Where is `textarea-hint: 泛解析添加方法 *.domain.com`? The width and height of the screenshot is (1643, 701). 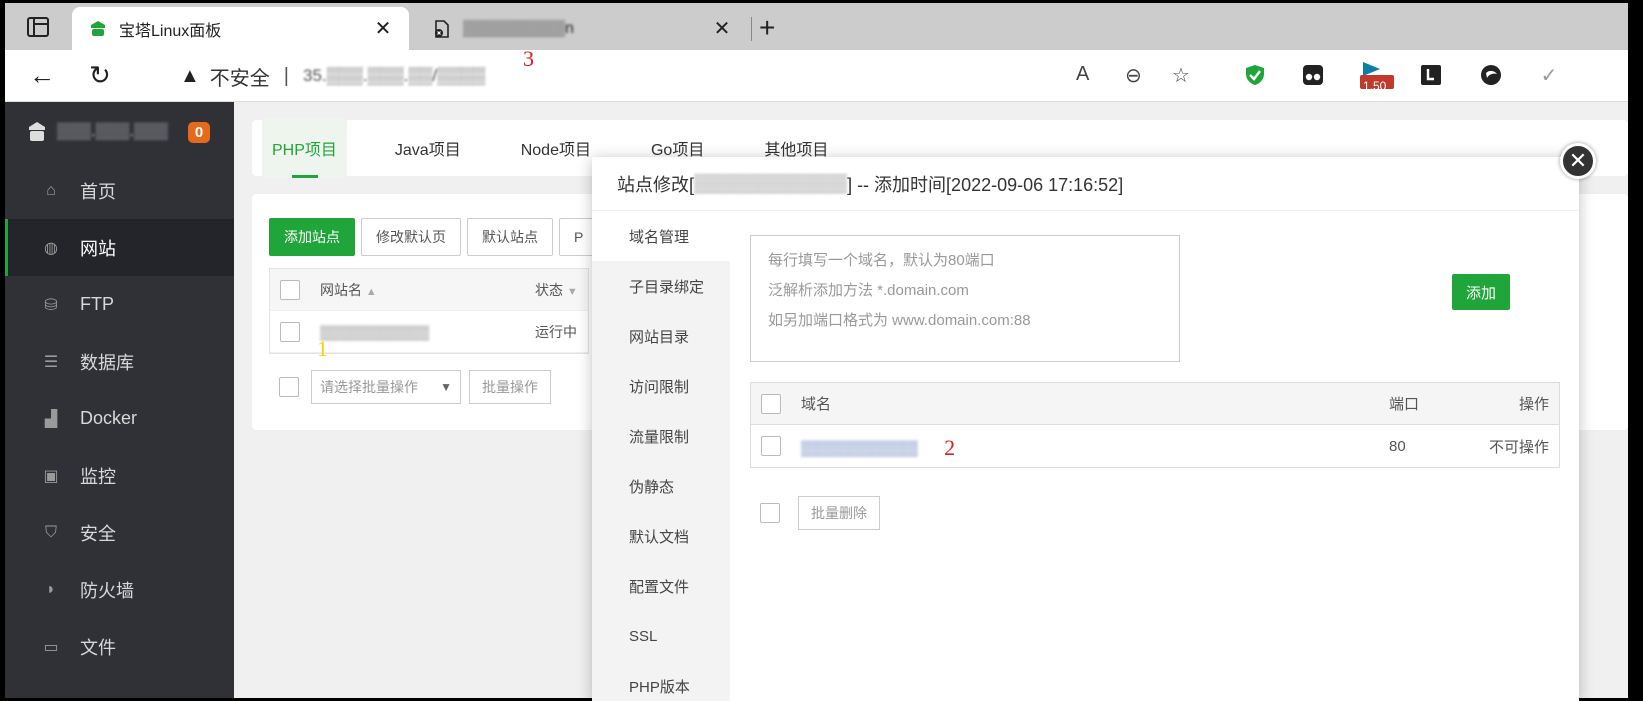
textarea-hint: 泛解析添加方法 *.domain.com is located at coordinates (868, 290).